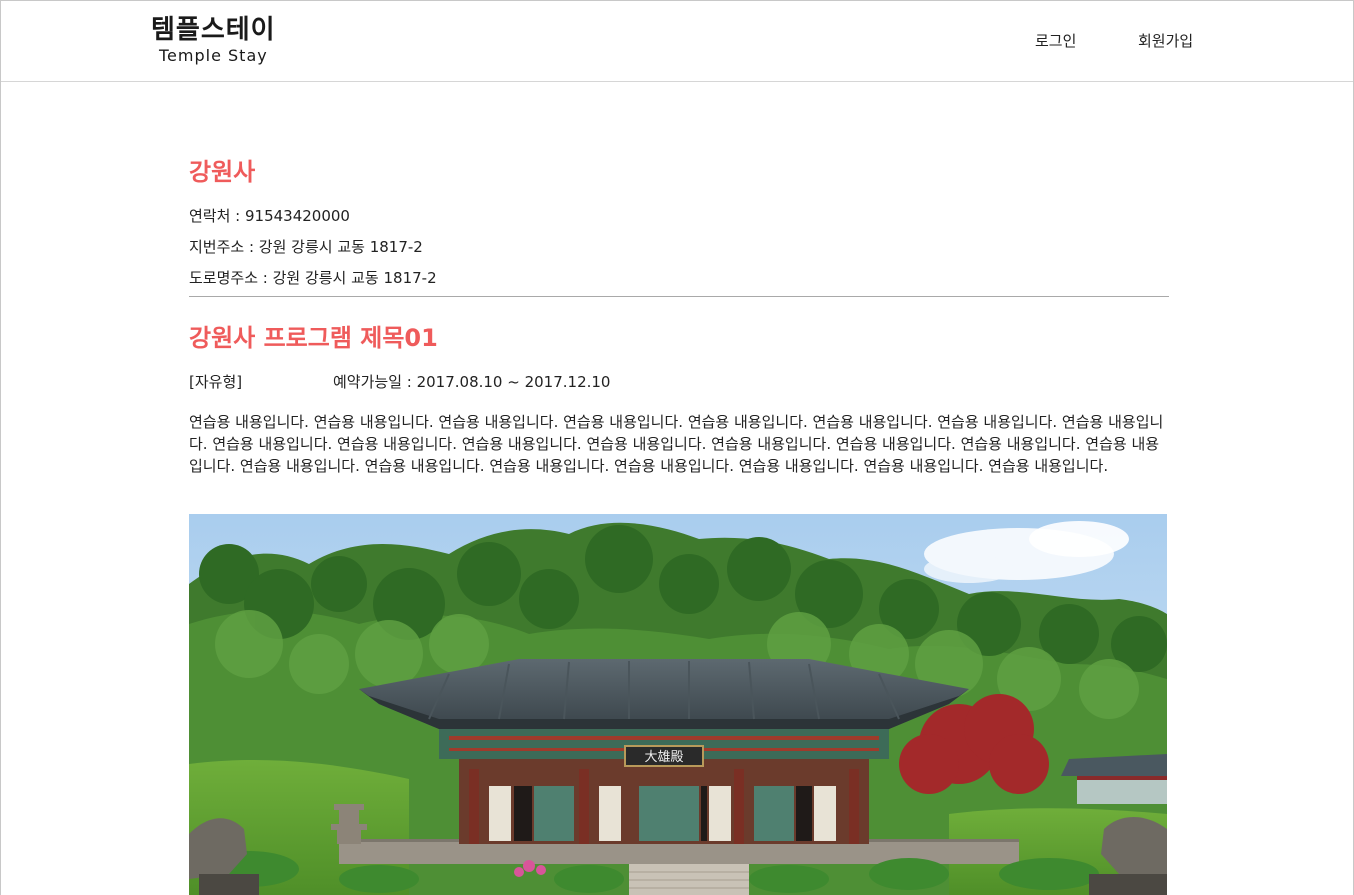  I want to click on program-title: 강원사 프로그램 제목01, so click(313, 338).